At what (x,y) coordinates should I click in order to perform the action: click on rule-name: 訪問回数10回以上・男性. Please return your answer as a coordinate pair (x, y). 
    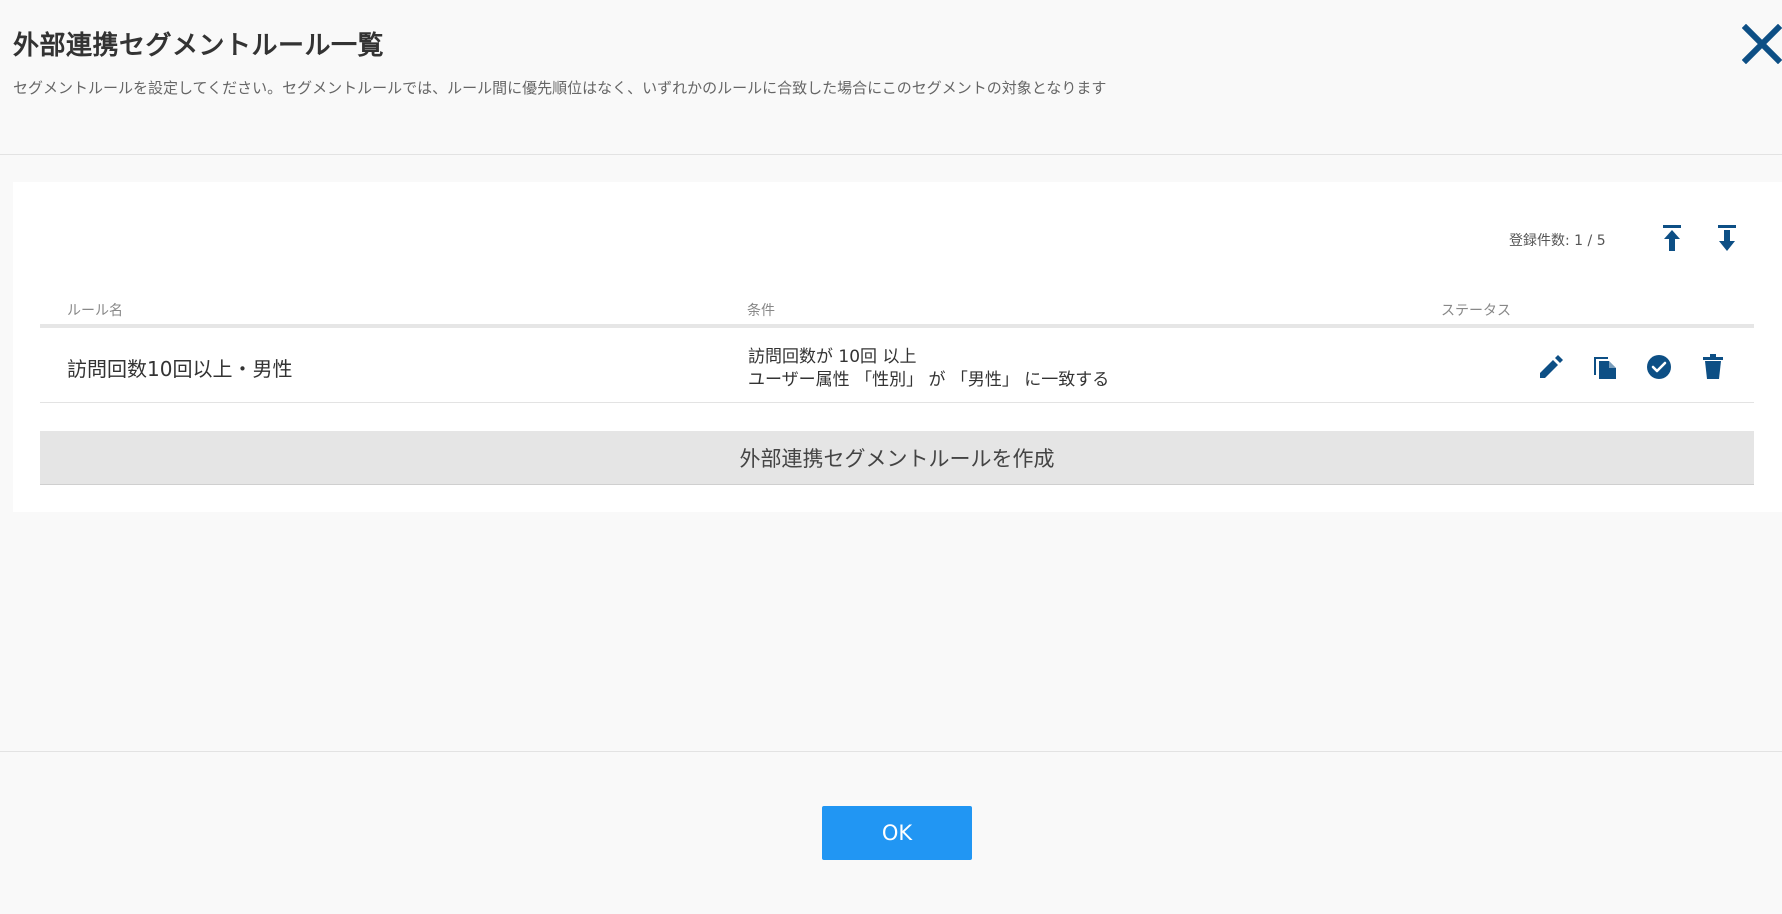
    Looking at the image, I should click on (180, 369).